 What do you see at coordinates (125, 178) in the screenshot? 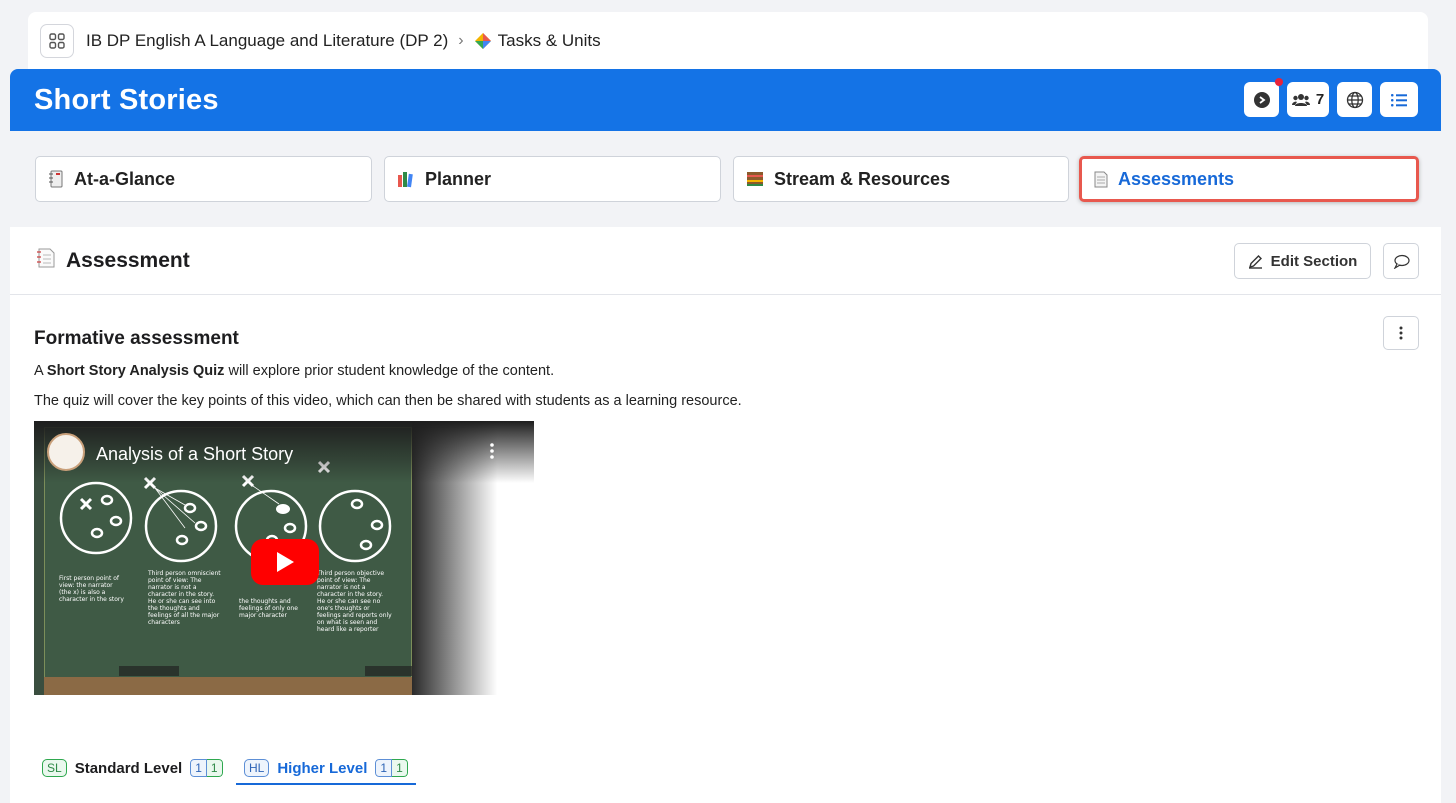
I see `tab-label: At-a-Glance` at bounding box center [125, 178].